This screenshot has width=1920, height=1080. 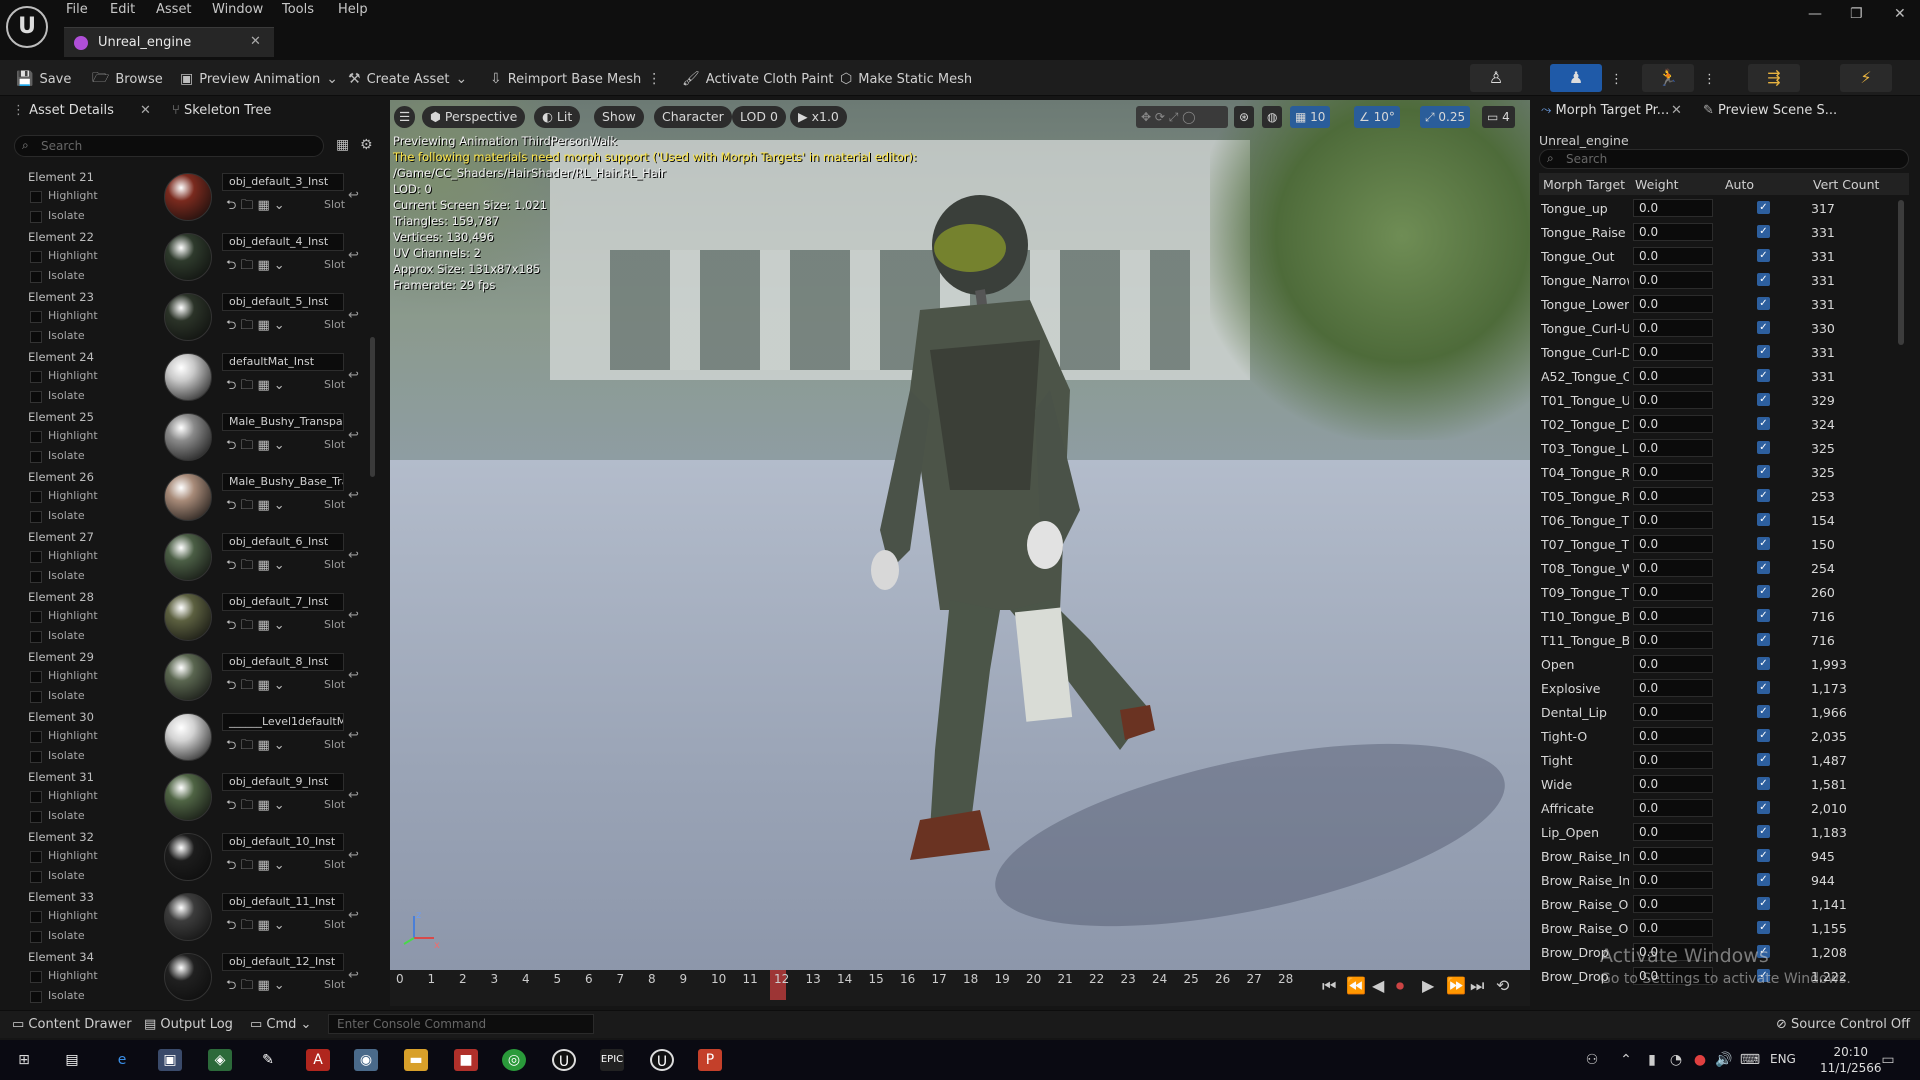 I want to click on rotation-snap-button: ∠ 10°, so click(x=1377, y=117).